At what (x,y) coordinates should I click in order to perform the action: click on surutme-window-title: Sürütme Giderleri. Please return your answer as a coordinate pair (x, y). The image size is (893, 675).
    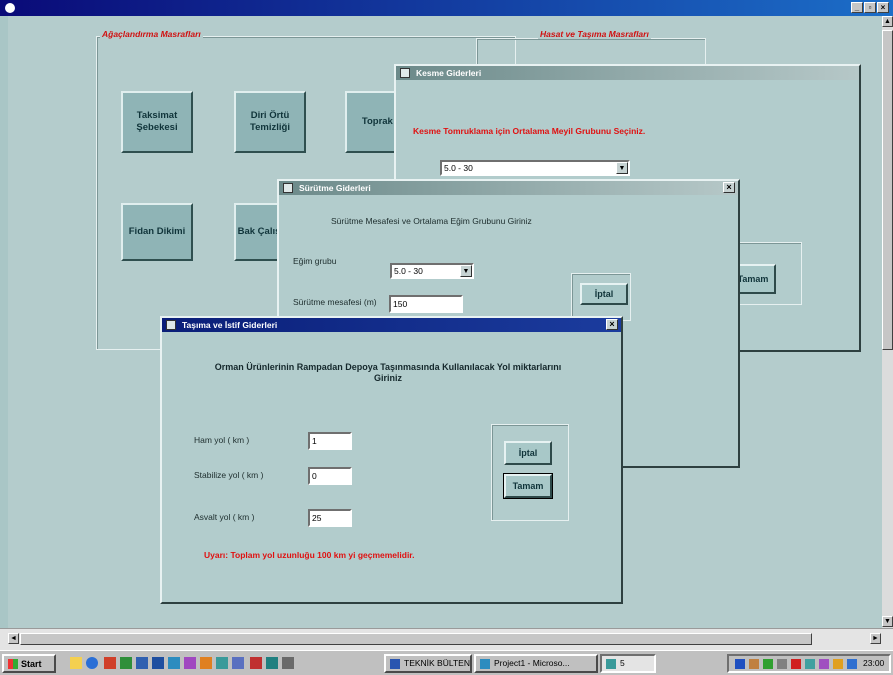
    Looking at the image, I should click on (335, 188).